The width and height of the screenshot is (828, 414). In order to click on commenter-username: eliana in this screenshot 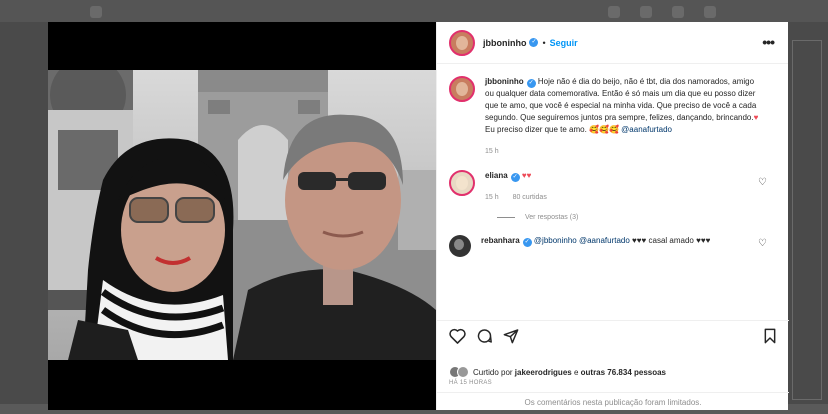, I will do `click(496, 175)`.